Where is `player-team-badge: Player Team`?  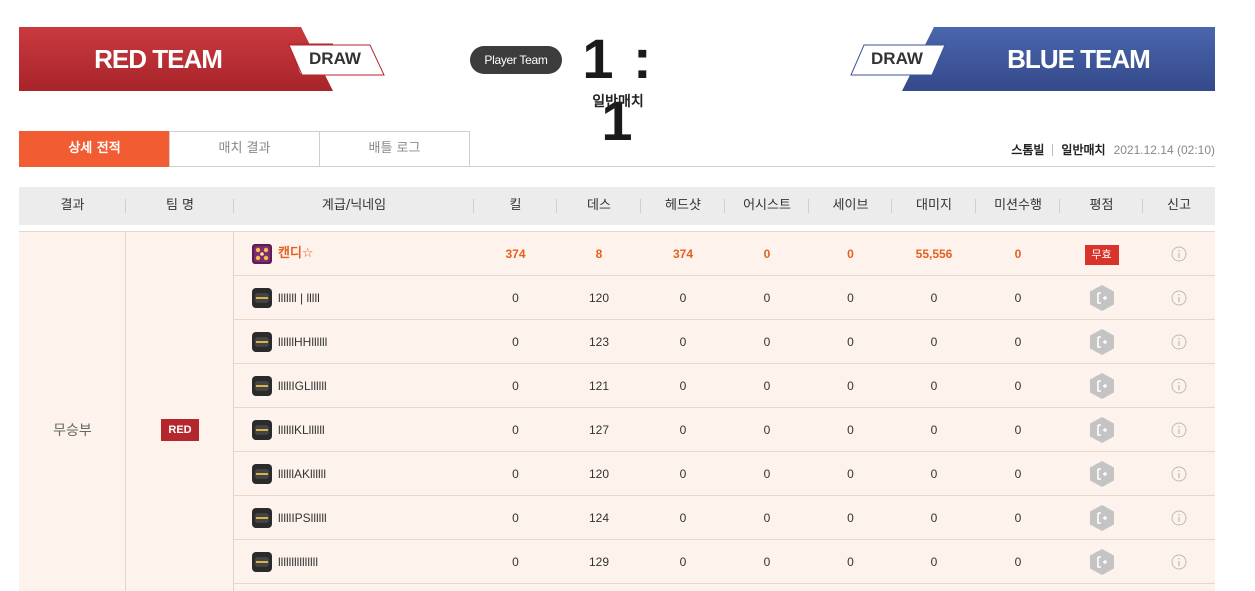 player-team-badge: Player Team is located at coordinates (516, 60).